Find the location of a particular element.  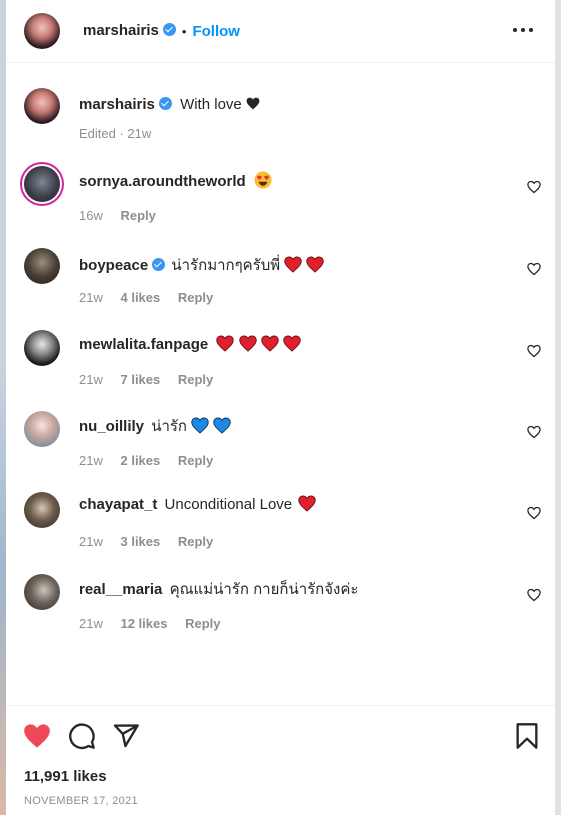

post-actions: 11,991 likes NOVEMBER 17, 2021 is located at coordinates (280, 760).